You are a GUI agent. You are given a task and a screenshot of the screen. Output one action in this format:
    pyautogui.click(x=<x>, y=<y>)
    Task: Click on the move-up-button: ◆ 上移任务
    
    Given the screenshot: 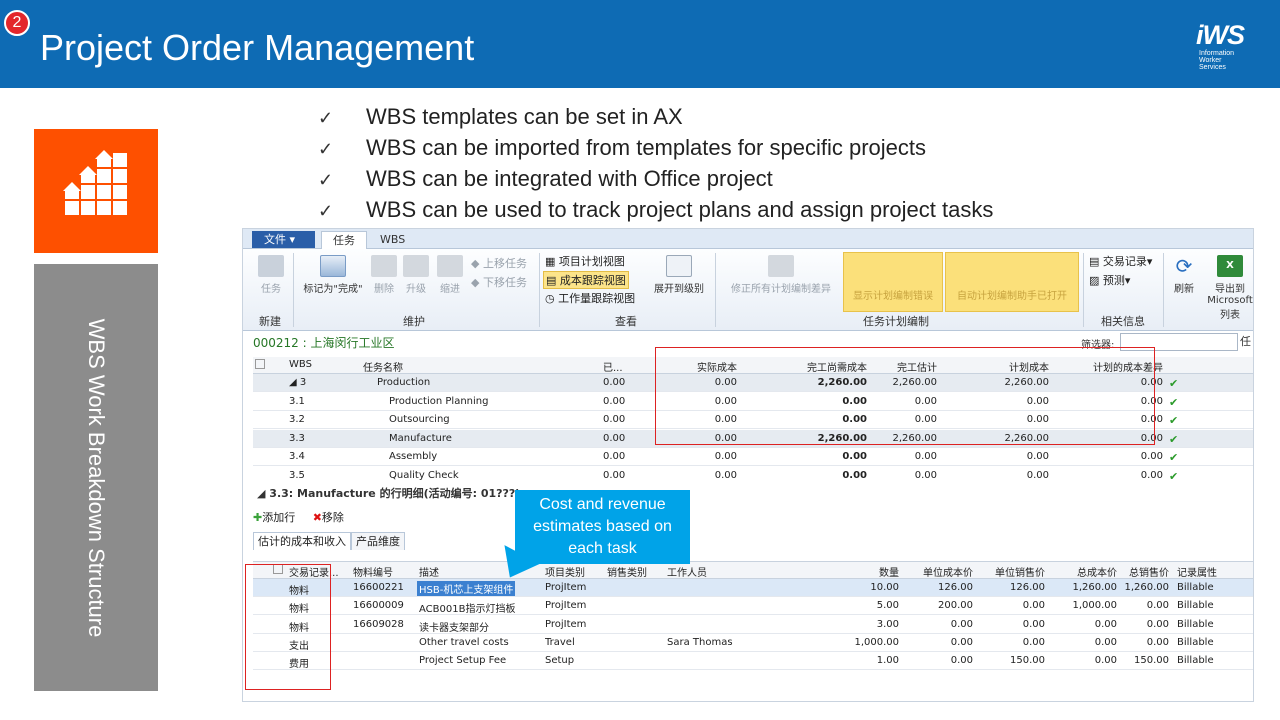 What is the action you would take?
    pyautogui.click(x=499, y=263)
    